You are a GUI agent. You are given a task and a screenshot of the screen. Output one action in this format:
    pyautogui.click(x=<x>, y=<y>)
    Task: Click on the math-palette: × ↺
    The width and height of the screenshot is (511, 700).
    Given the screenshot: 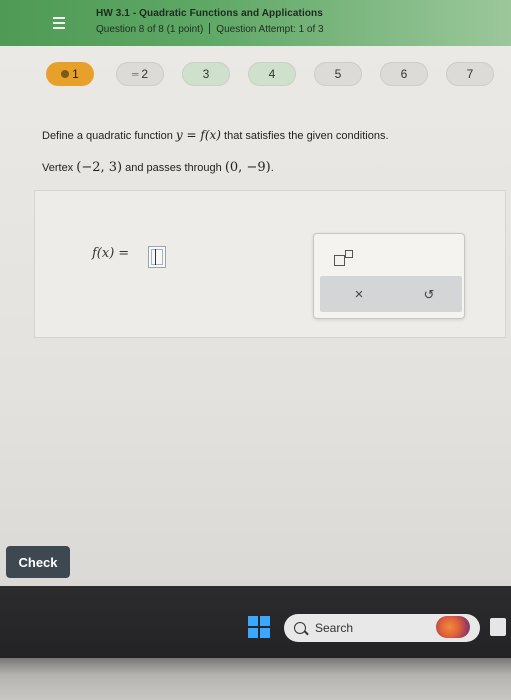 What is the action you would take?
    pyautogui.click(x=389, y=276)
    